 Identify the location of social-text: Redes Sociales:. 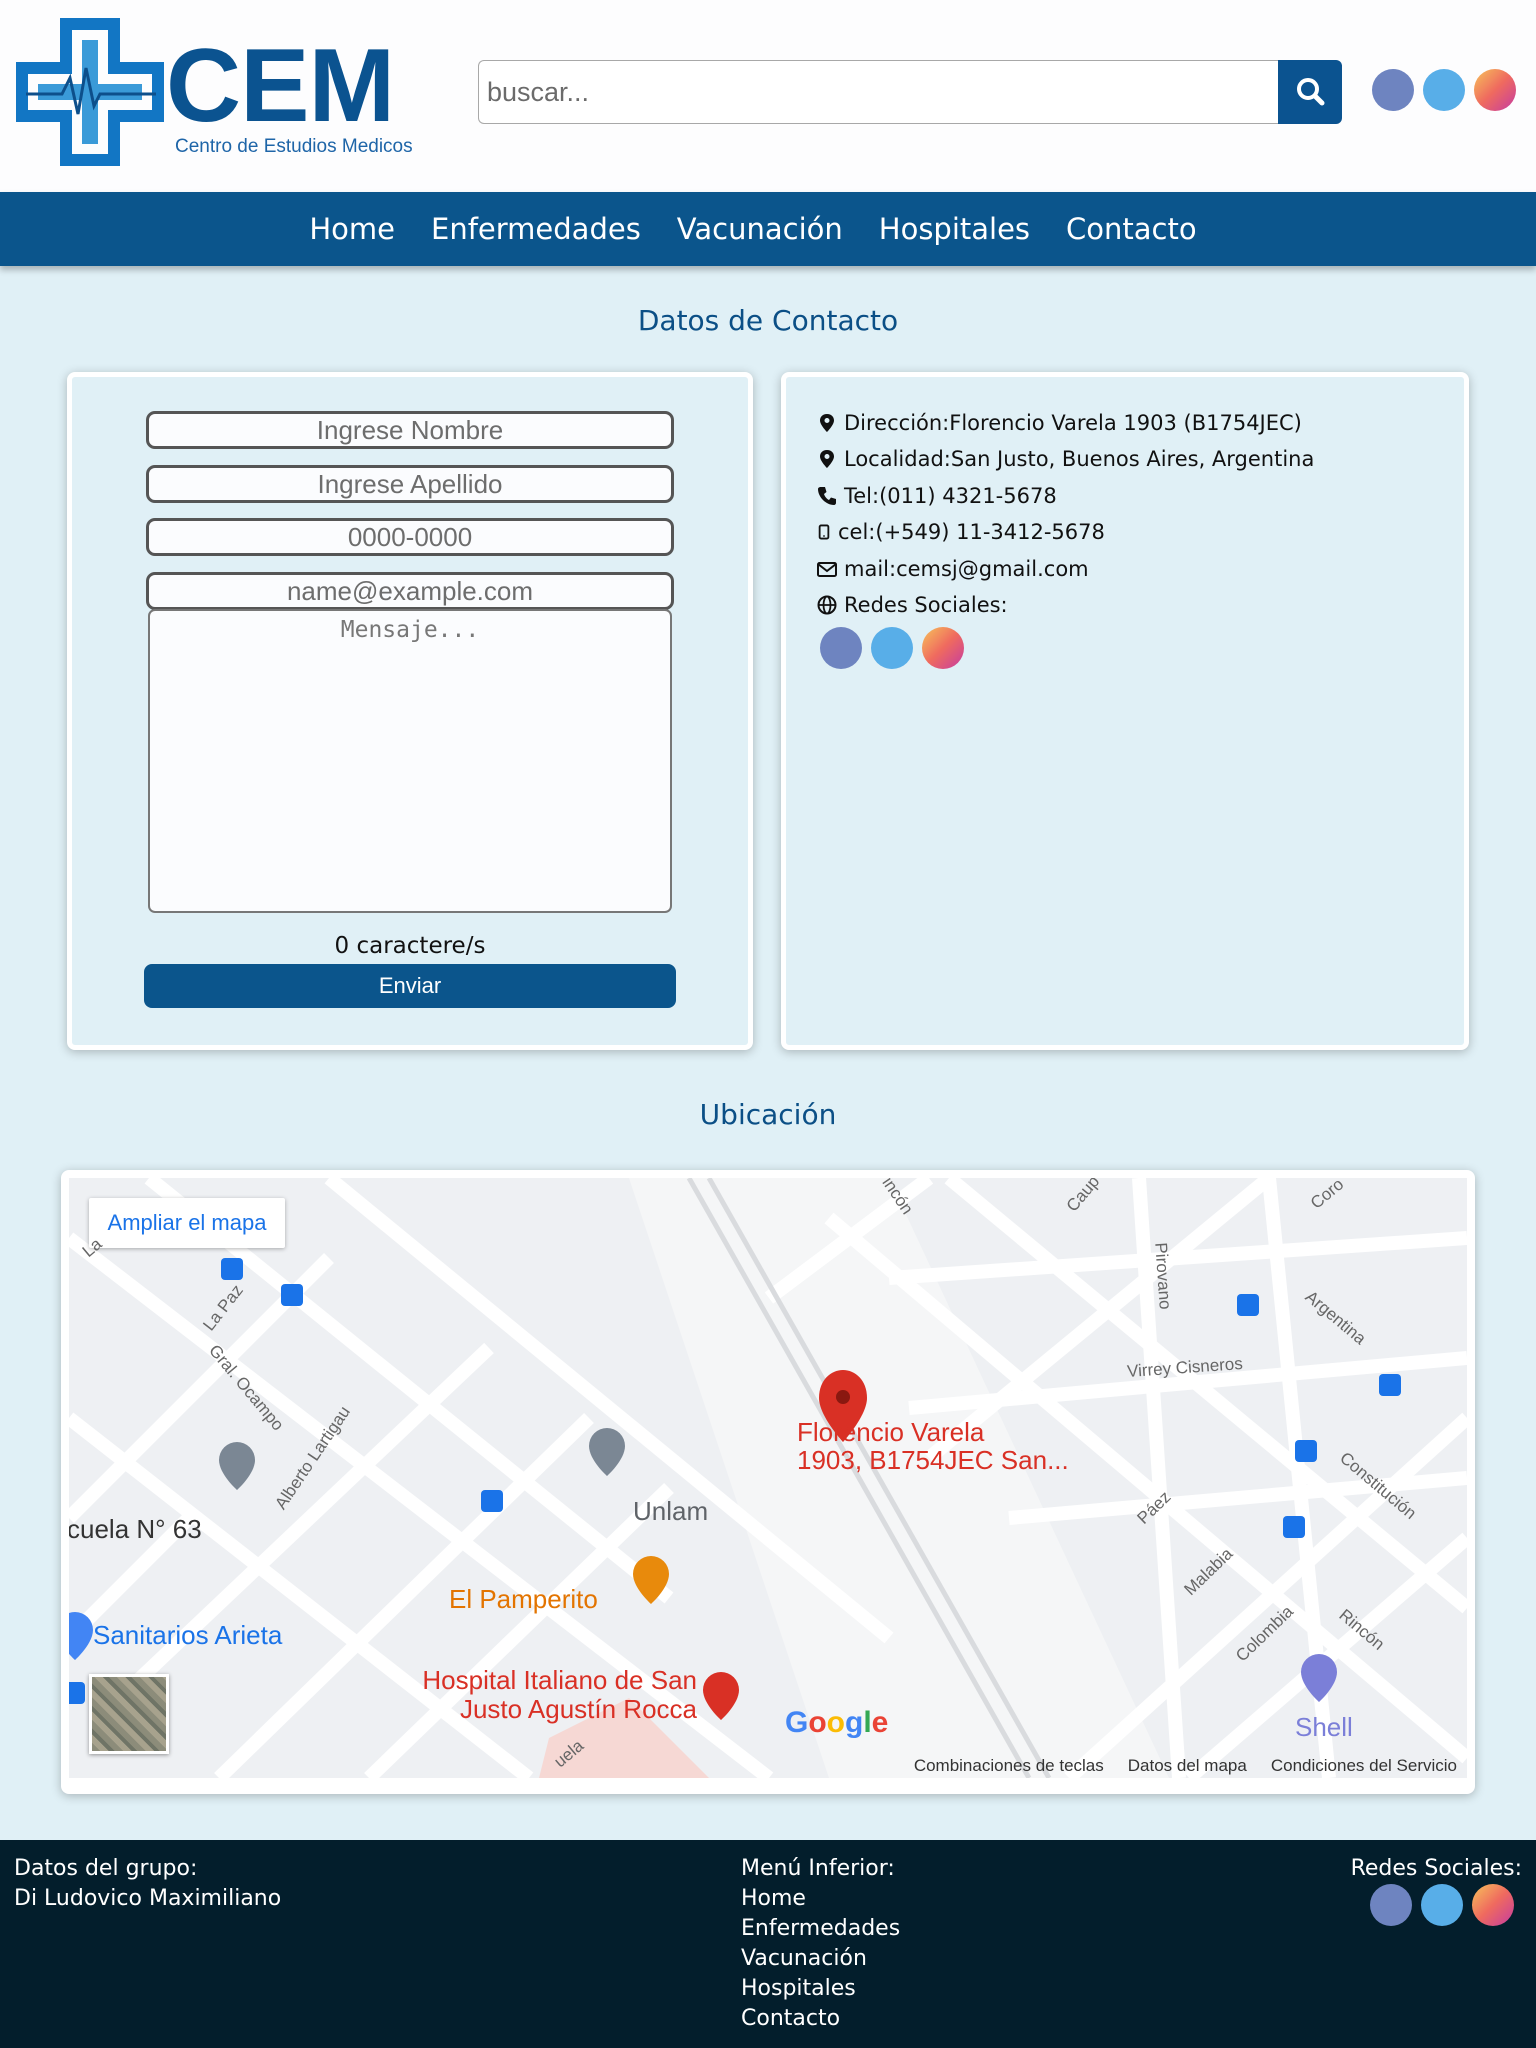
(926, 605).